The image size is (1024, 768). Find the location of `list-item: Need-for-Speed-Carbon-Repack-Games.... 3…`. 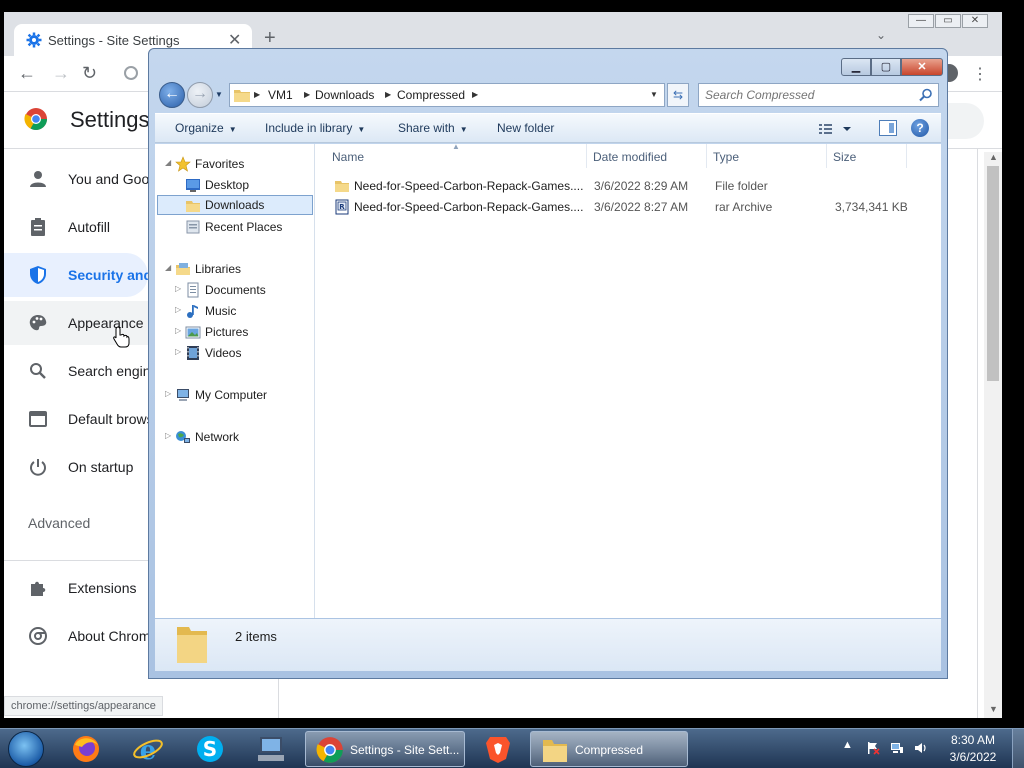

list-item: Need-for-Speed-Carbon-Repack-Games.... 3… is located at coordinates (630, 186).